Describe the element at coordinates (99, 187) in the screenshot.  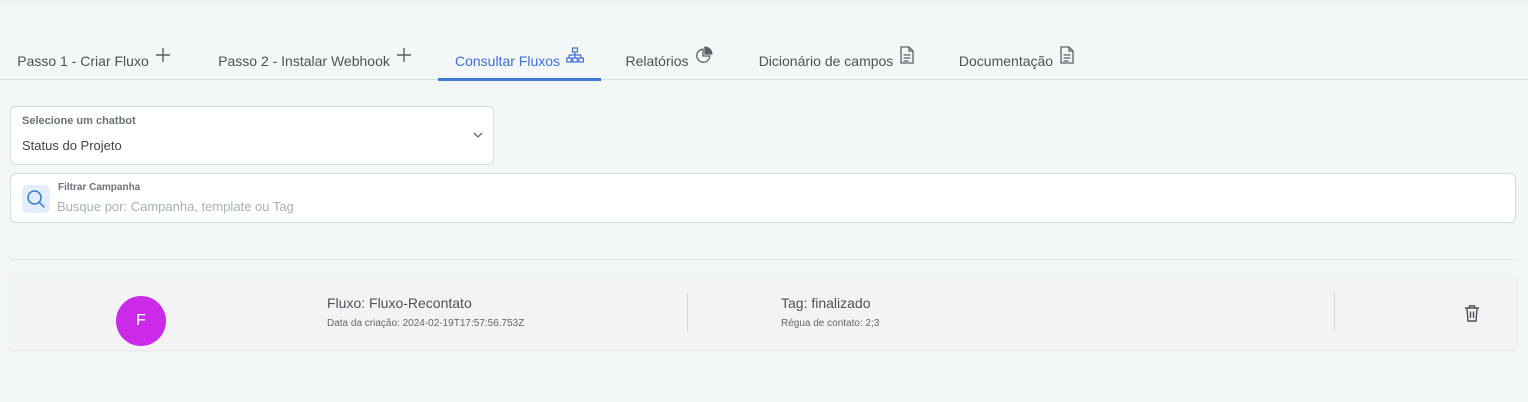
I see `filter-label: Filtrar Campanha` at that location.